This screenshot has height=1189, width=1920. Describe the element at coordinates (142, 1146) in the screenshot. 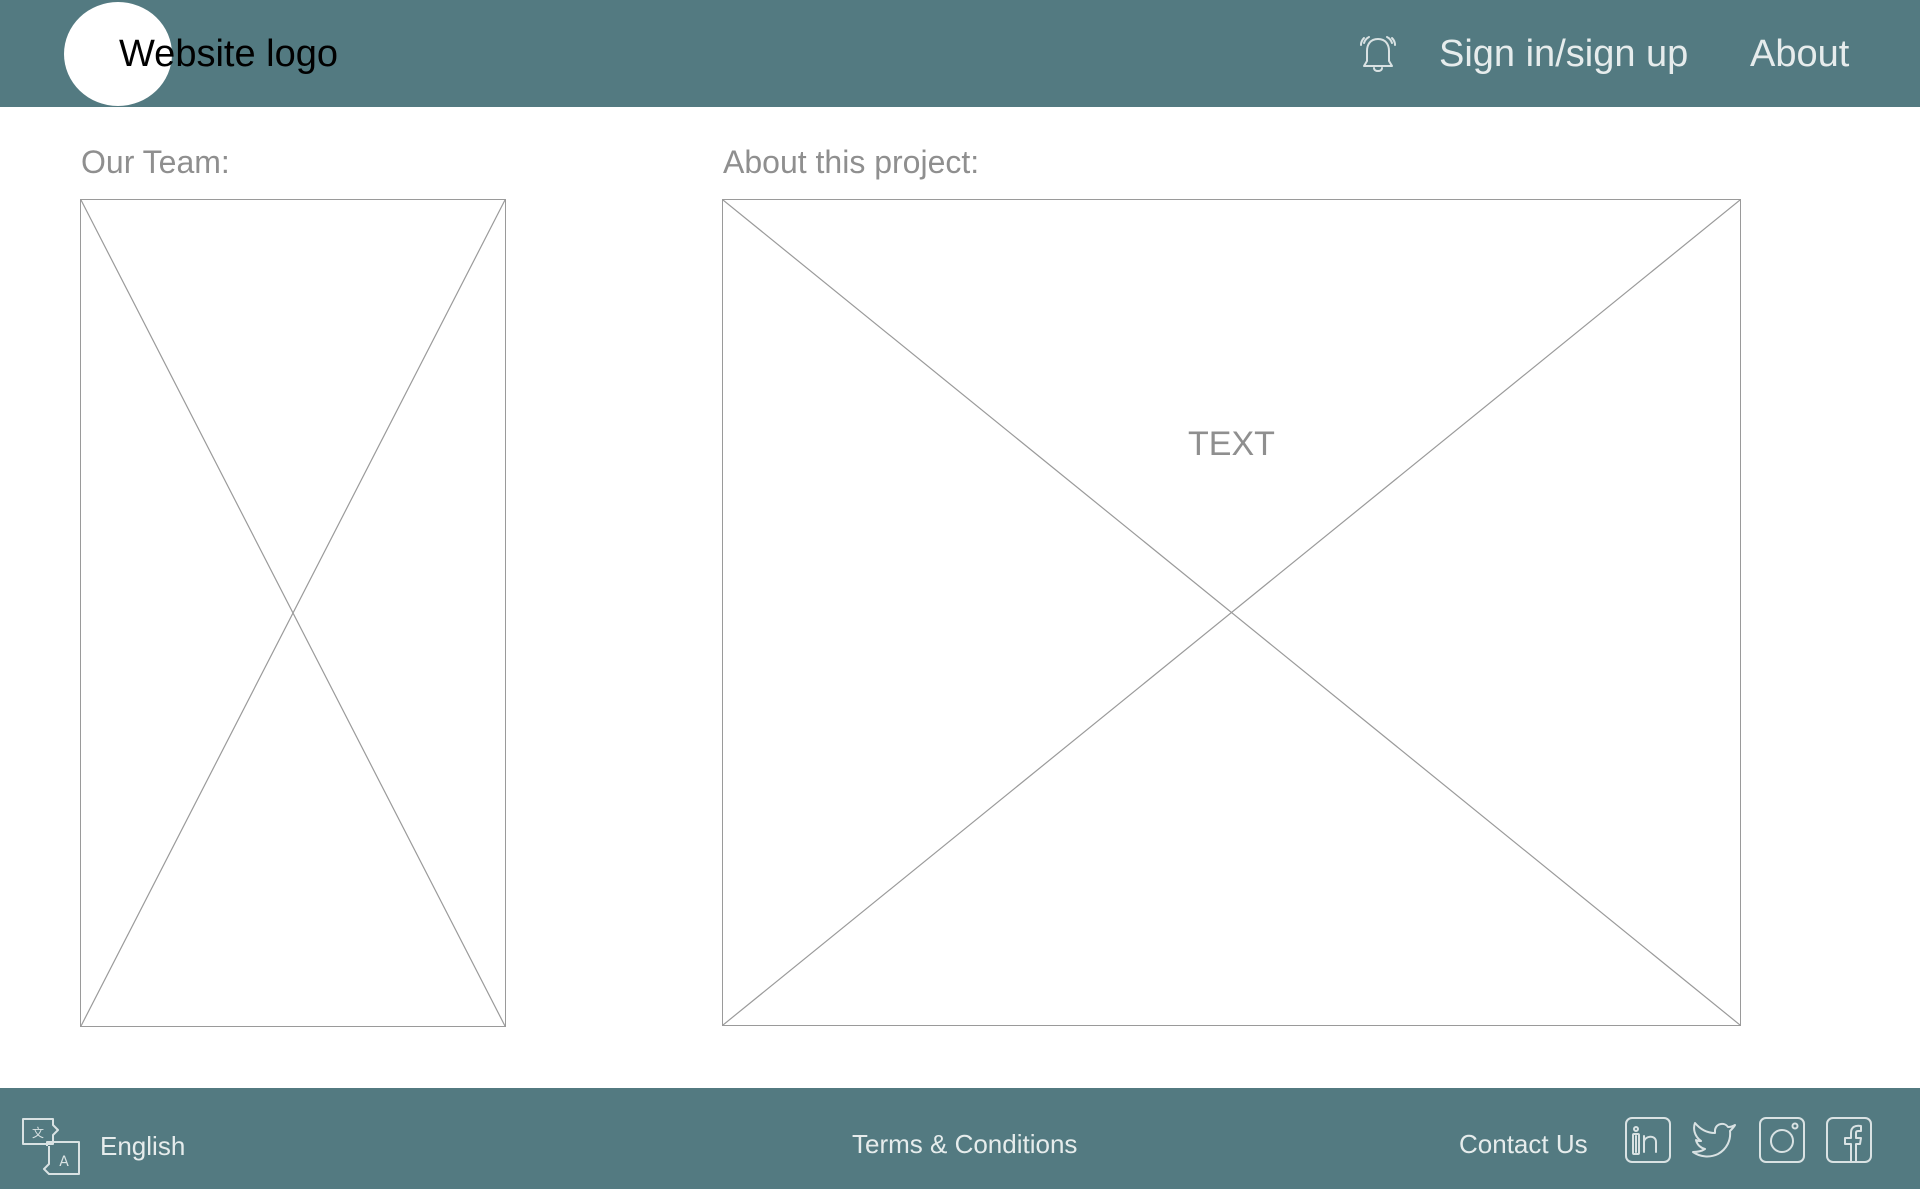

I see `language-selector: English` at that location.